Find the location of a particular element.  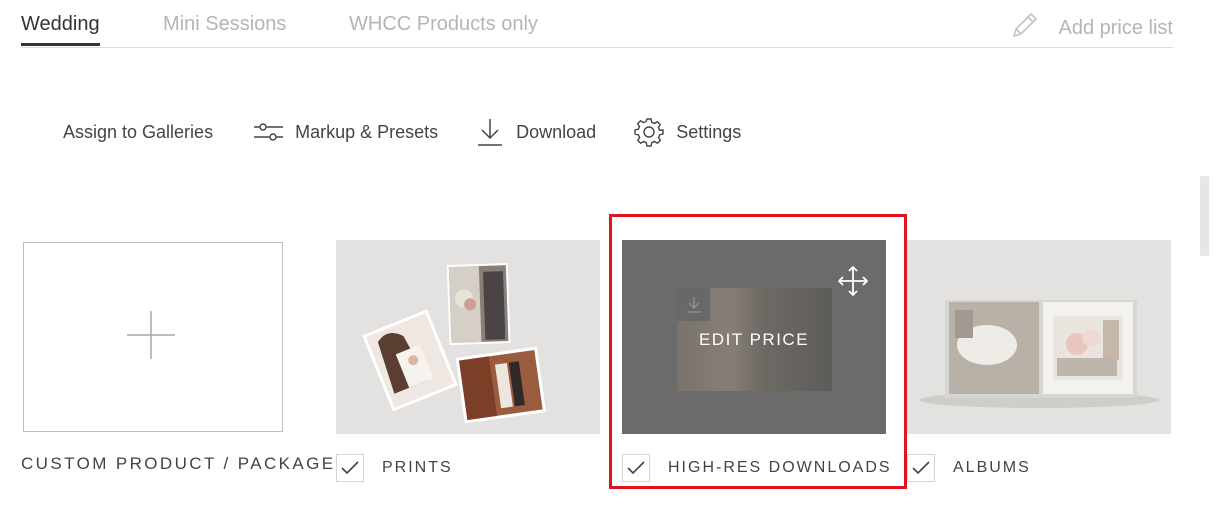

assign-to-galleries-label: Assign to Galleries is located at coordinates (138, 131).